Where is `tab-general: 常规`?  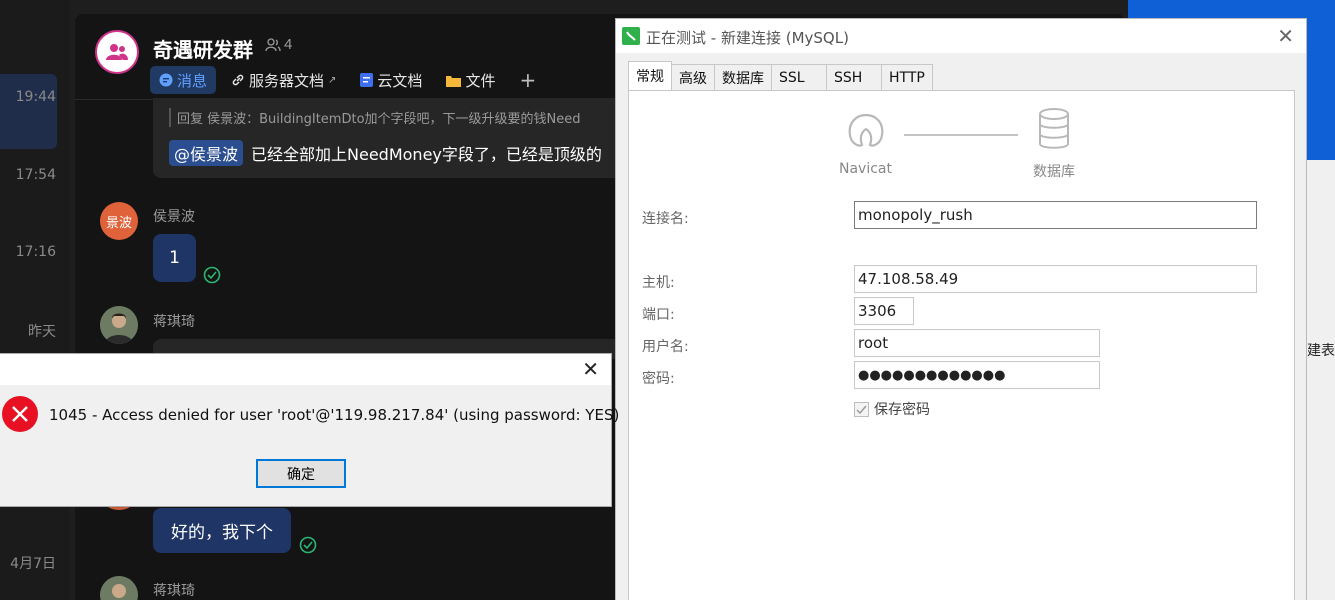 tab-general: 常规 is located at coordinates (650, 75).